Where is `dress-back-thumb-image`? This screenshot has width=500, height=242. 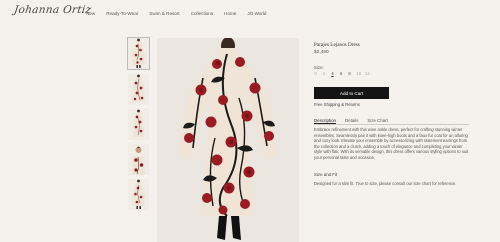 dress-back-thumb-image is located at coordinates (138, 124).